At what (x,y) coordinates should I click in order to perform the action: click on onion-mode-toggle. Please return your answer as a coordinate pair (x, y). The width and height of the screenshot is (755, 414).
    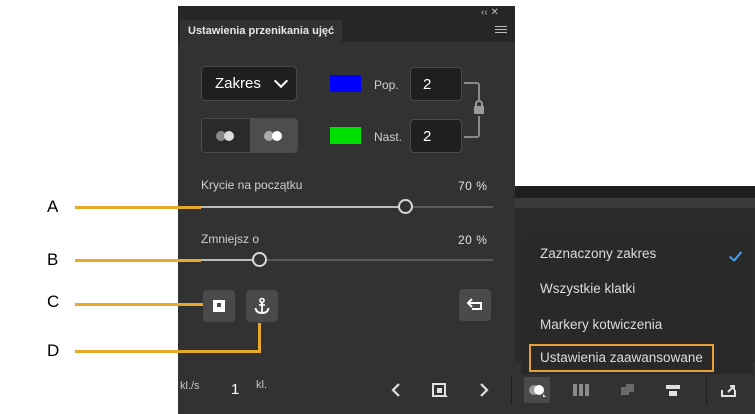
    Looking at the image, I should click on (249, 135).